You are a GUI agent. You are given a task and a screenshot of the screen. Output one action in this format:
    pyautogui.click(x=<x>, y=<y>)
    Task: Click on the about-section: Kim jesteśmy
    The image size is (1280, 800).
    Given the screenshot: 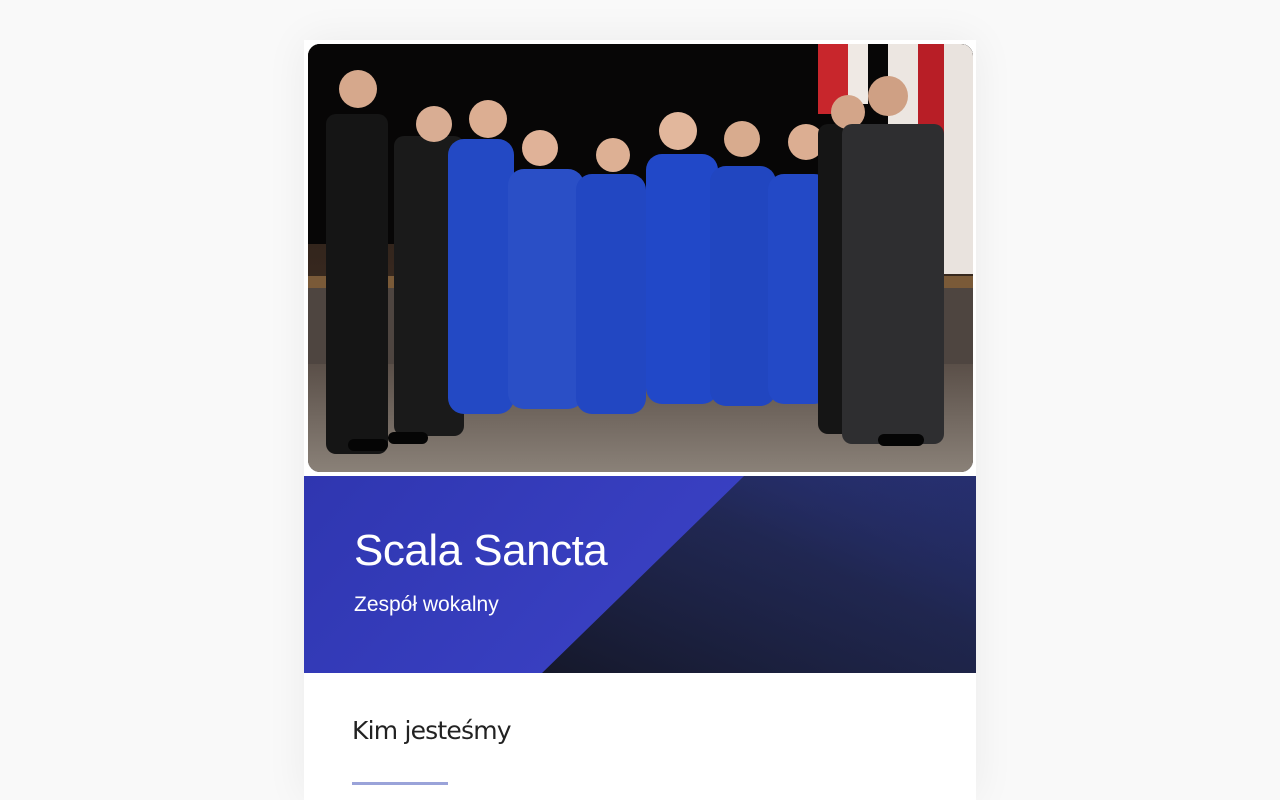 What is the action you would take?
    pyautogui.click(x=640, y=750)
    